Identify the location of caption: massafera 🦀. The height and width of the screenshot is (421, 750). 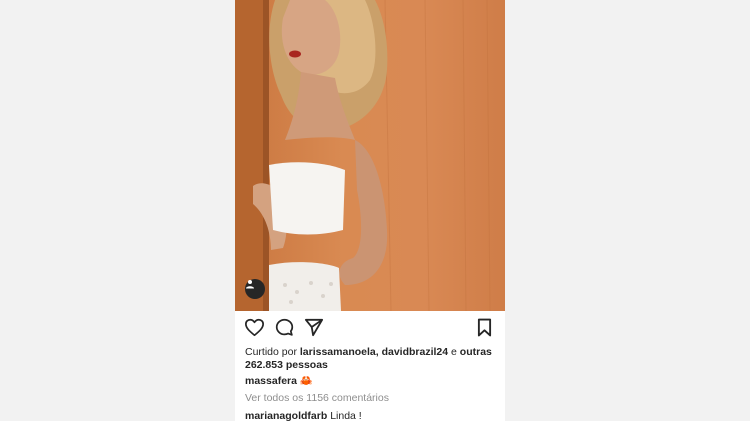
(279, 380).